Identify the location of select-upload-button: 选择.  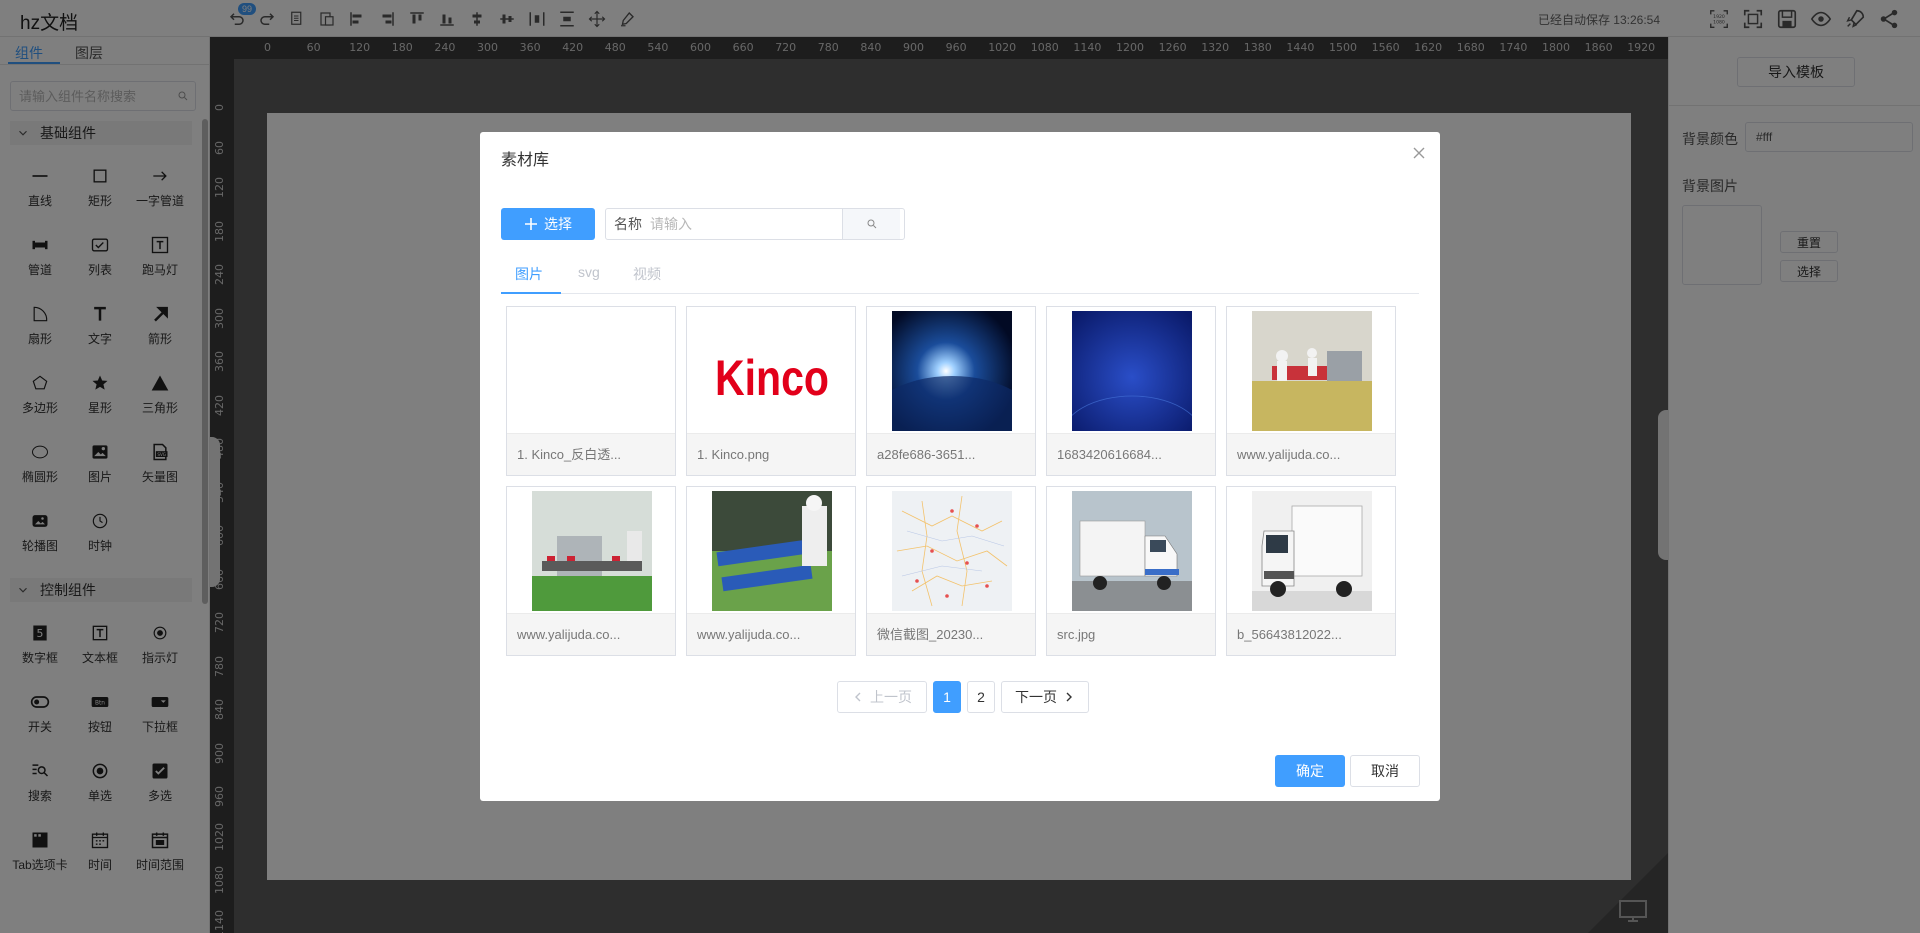
(548, 224).